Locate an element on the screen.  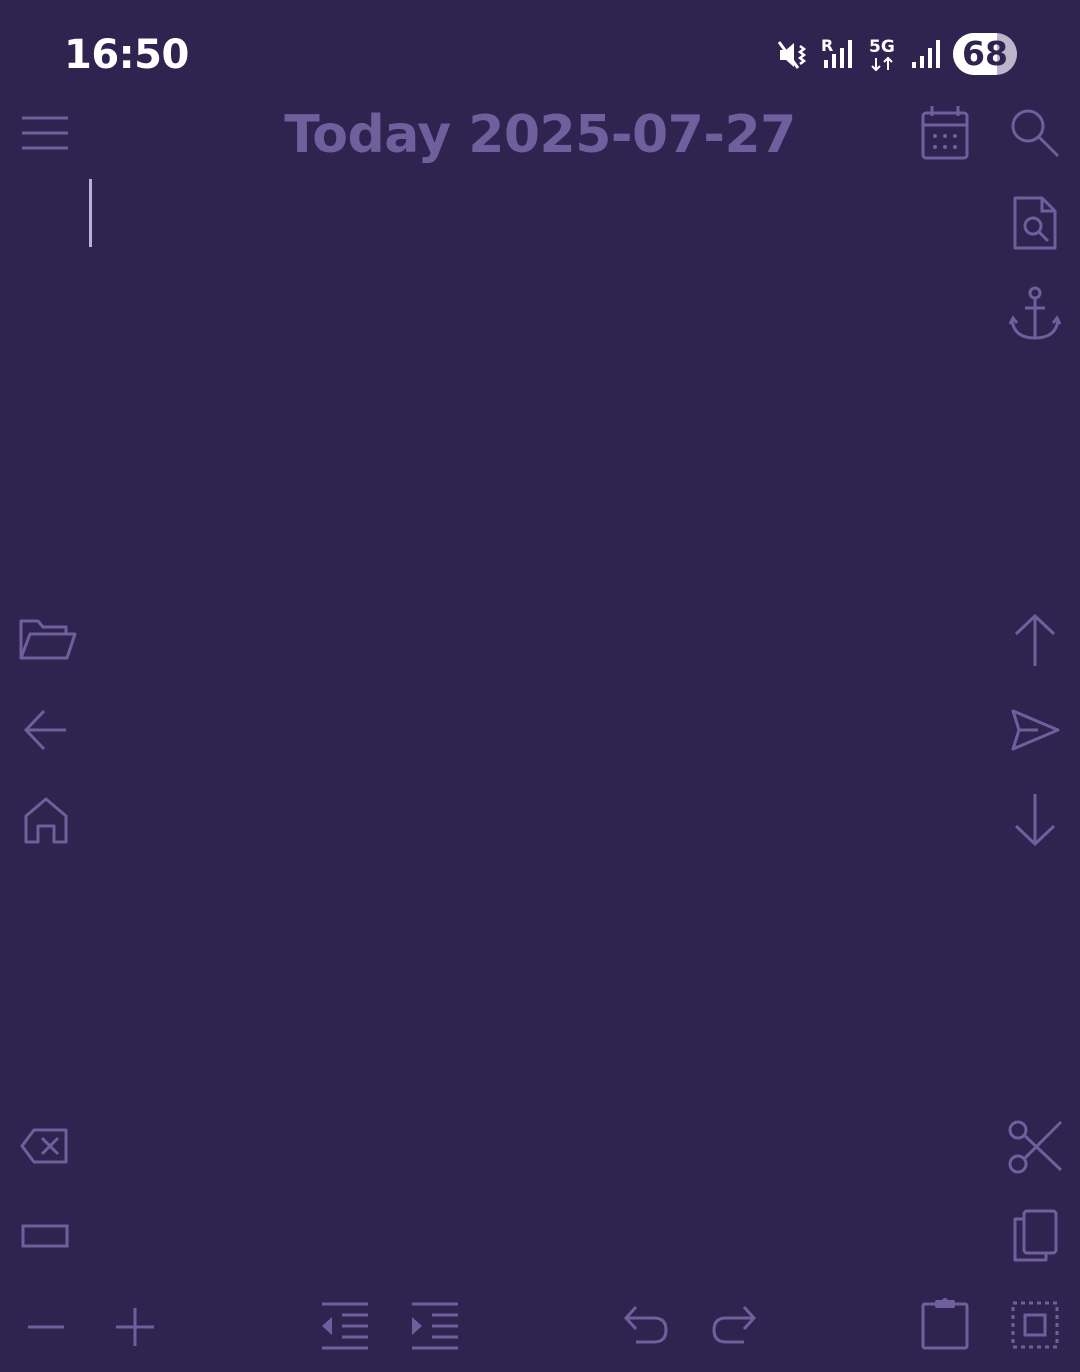
menu-icon is located at coordinates (45, 133).